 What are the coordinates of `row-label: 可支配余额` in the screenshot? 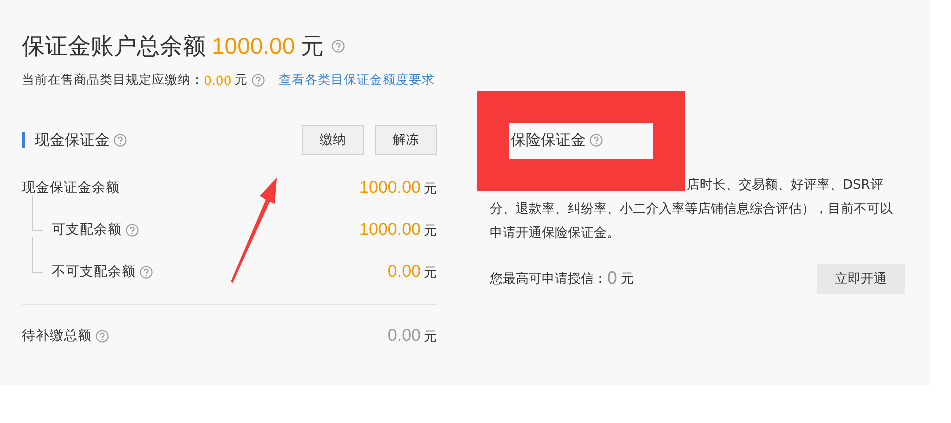 It's located at (87, 230).